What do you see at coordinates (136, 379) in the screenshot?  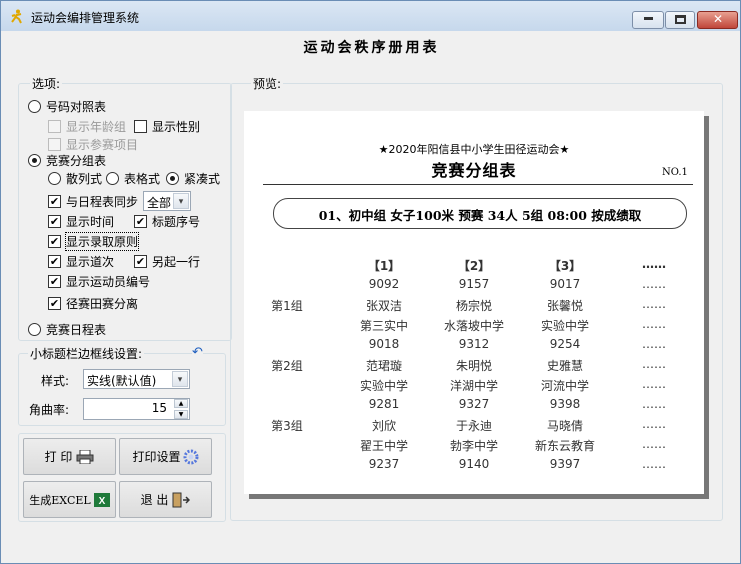 I see `border-style-select: 实线(默认值) ▾` at bounding box center [136, 379].